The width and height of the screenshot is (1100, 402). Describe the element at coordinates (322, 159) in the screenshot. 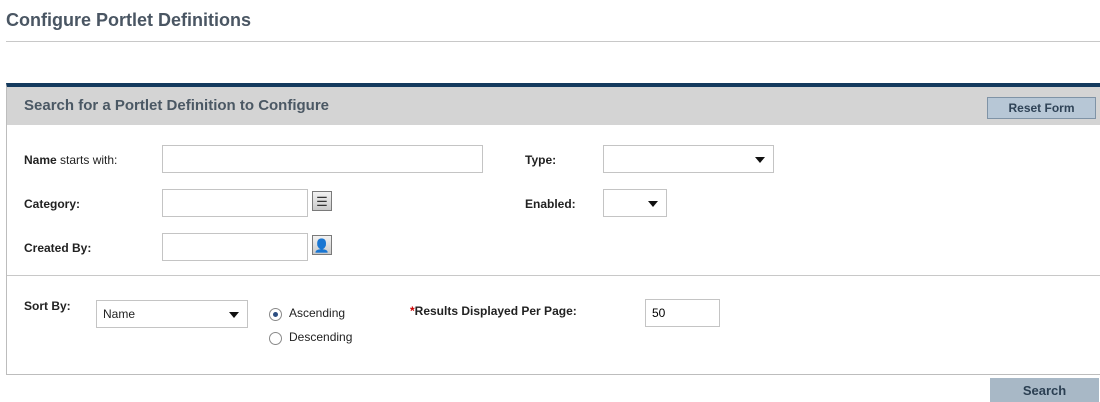

I see `name-starts-with-input` at that location.